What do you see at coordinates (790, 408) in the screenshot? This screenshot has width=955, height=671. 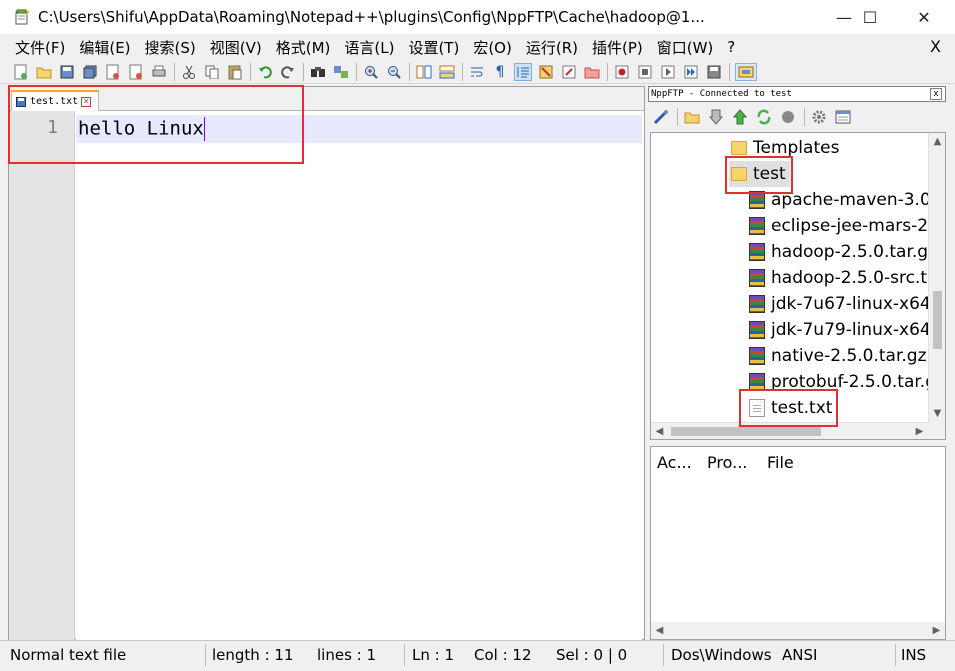 I see `tree-item-test-txt: test.txt` at bounding box center [790, 408].